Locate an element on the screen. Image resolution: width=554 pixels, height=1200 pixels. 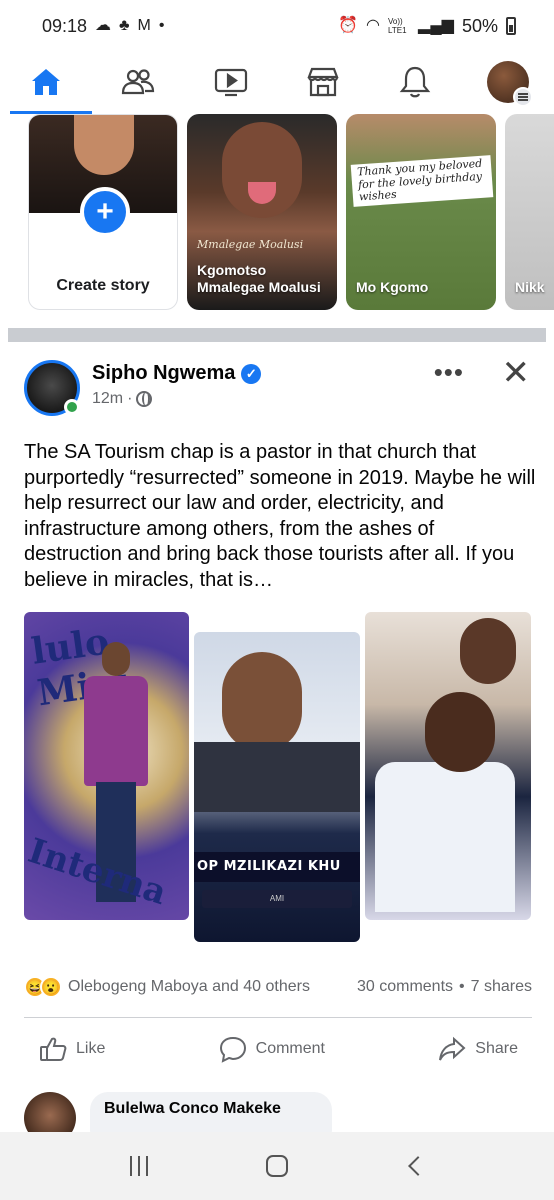
story-name: Kgomotso Mmalegae Moalusi is located at coordinates (259, 279).